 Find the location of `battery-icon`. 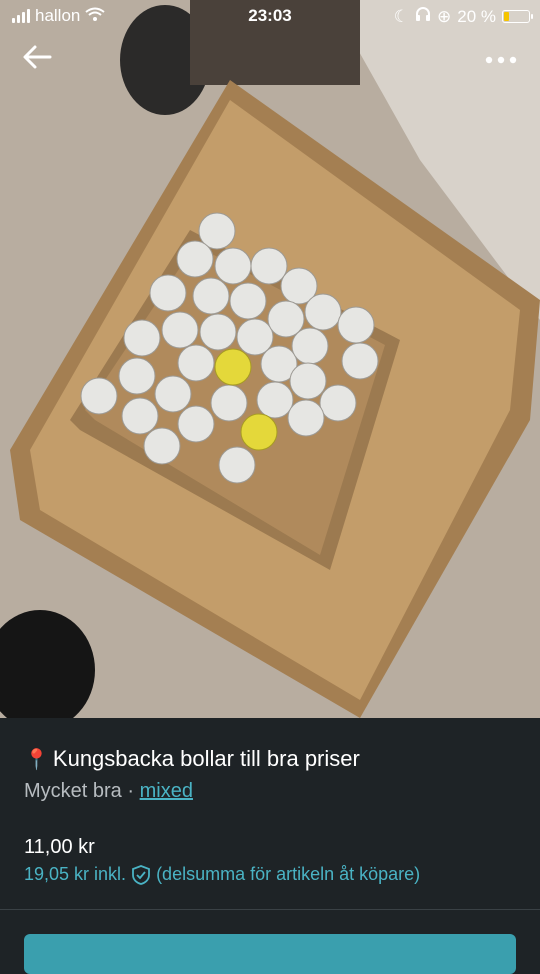

battery-icon is located at coordinates (517, 16).